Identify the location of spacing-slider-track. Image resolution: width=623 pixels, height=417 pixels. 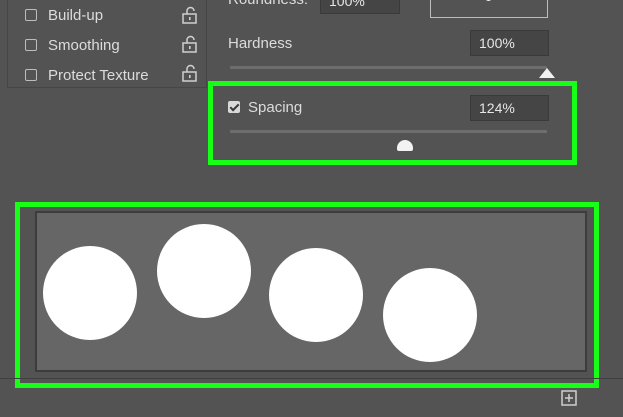
(388, 131).